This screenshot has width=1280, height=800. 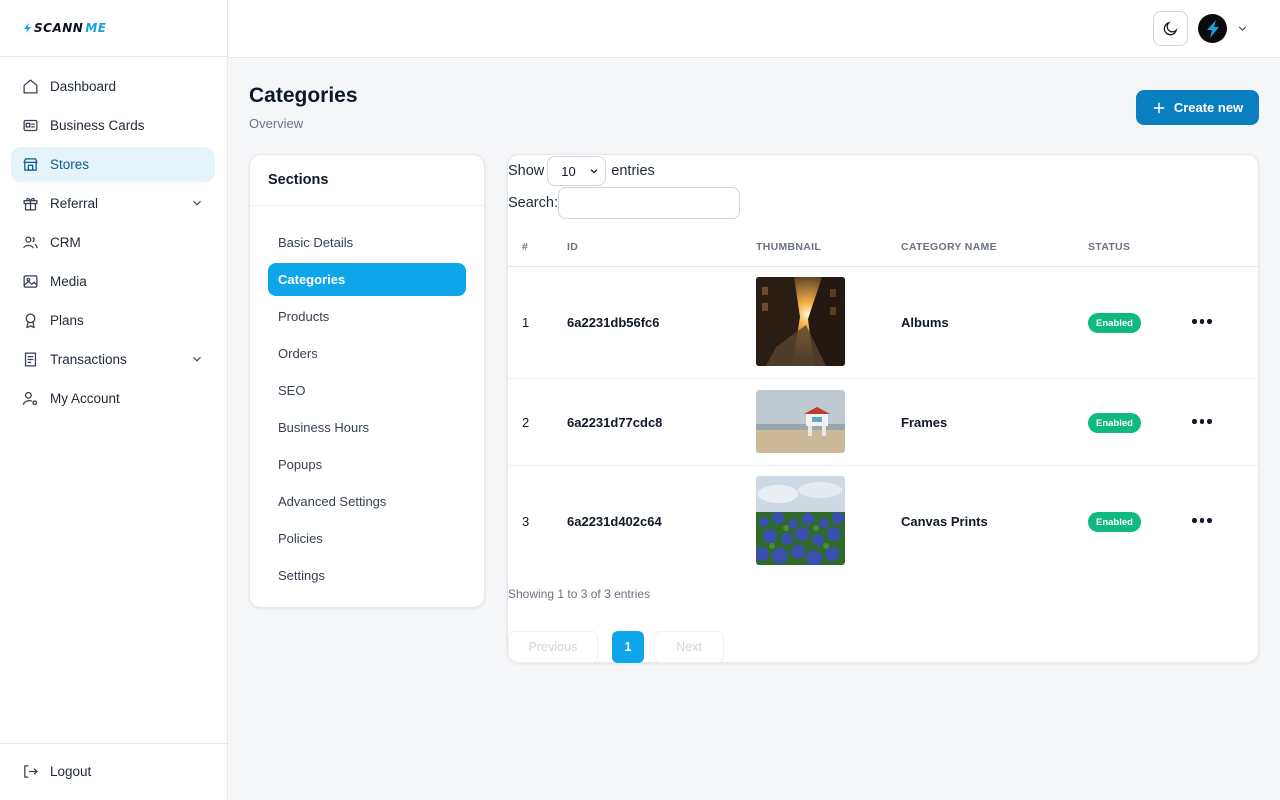 What do you see at coordinates (1170, 28) in the screenshot?
I see `theme-toggle-button` at bounding box center [1170, 28].